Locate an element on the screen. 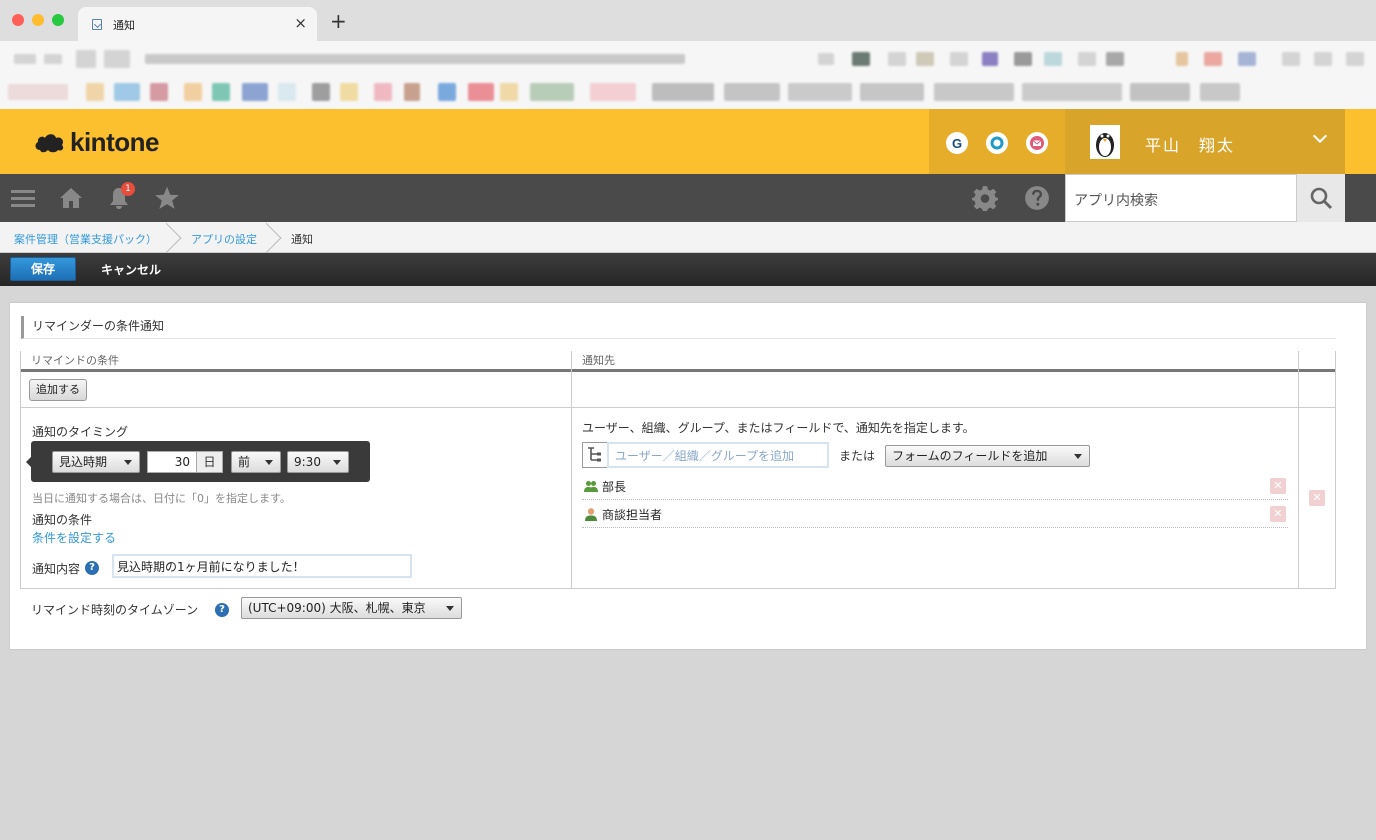  timing-days-unit: 日 is located at coordinates (209, 462).